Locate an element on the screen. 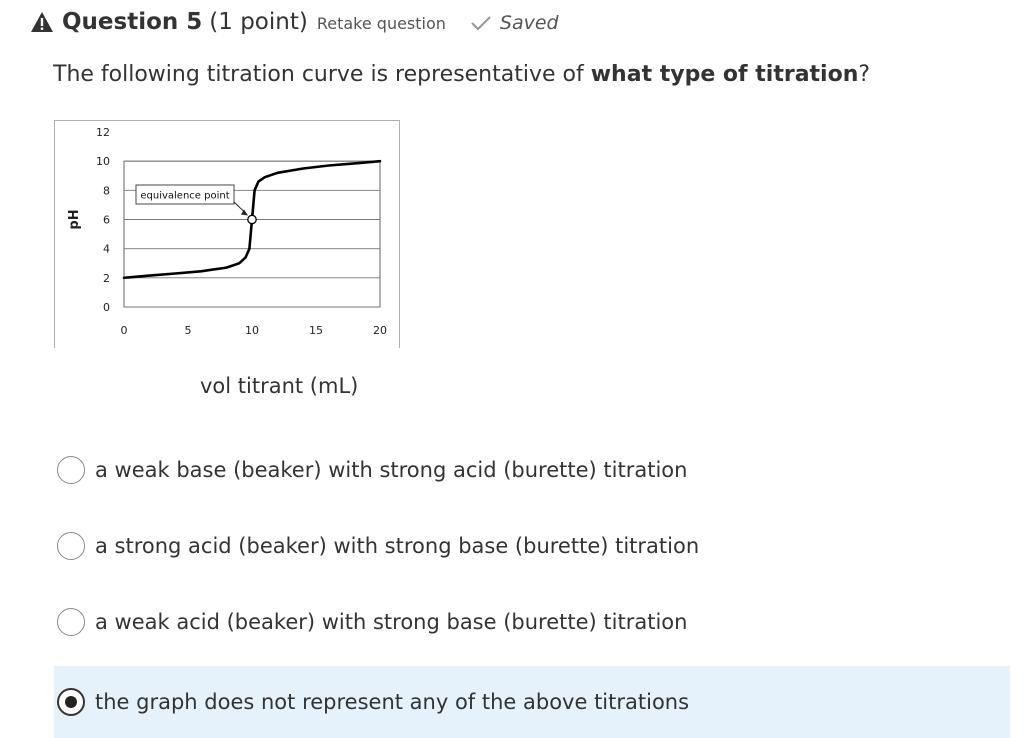 Image resolution: width=1024 pixels, height=738 pixels. saved-label: Saved is located at coordinates (529, 23).